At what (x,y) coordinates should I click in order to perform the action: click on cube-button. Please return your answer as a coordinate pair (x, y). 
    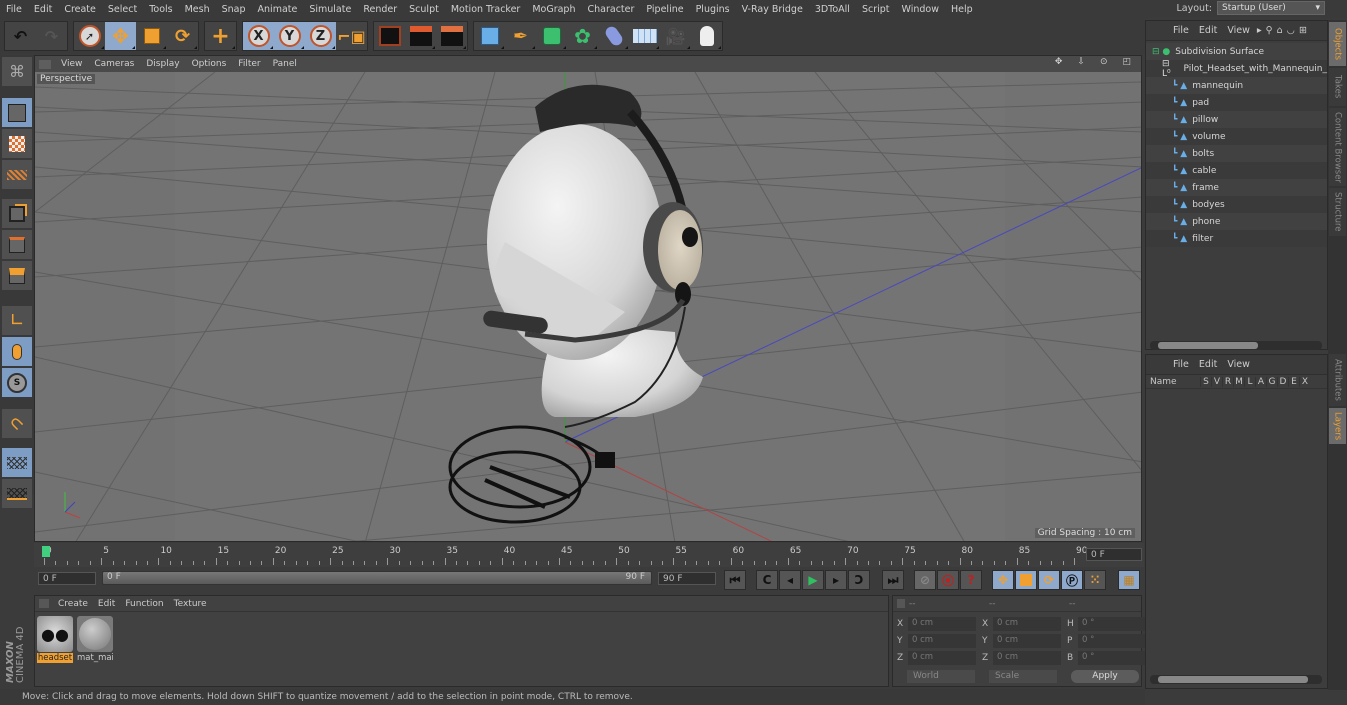
    Looking at the image, I should click on (489, 36).